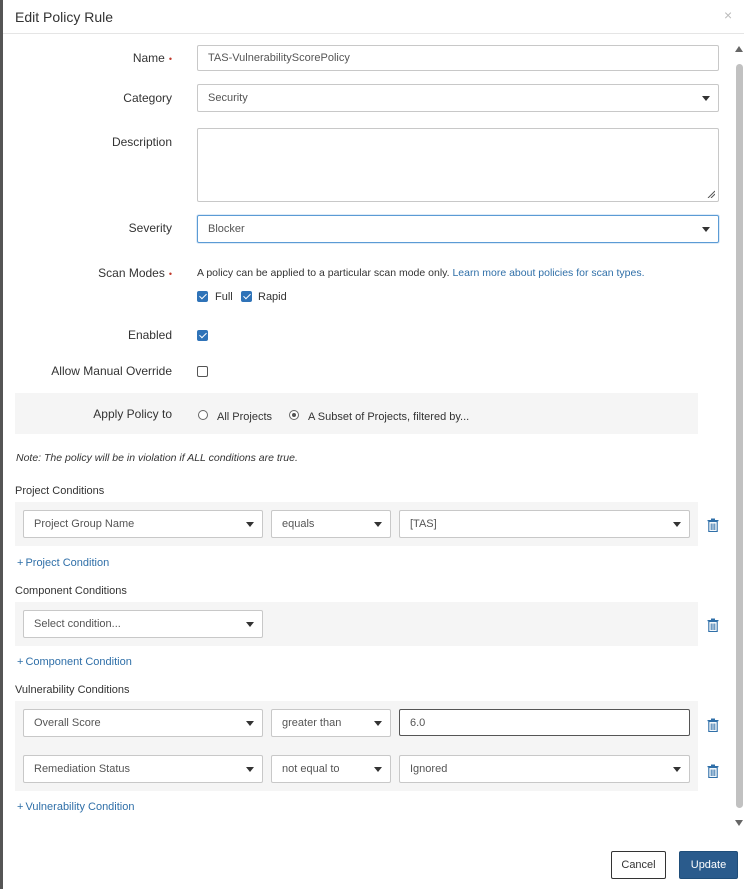 This screenshot has height=889, width=744. I want to click on scroll-up-arrow-icon, so click(739, 49).